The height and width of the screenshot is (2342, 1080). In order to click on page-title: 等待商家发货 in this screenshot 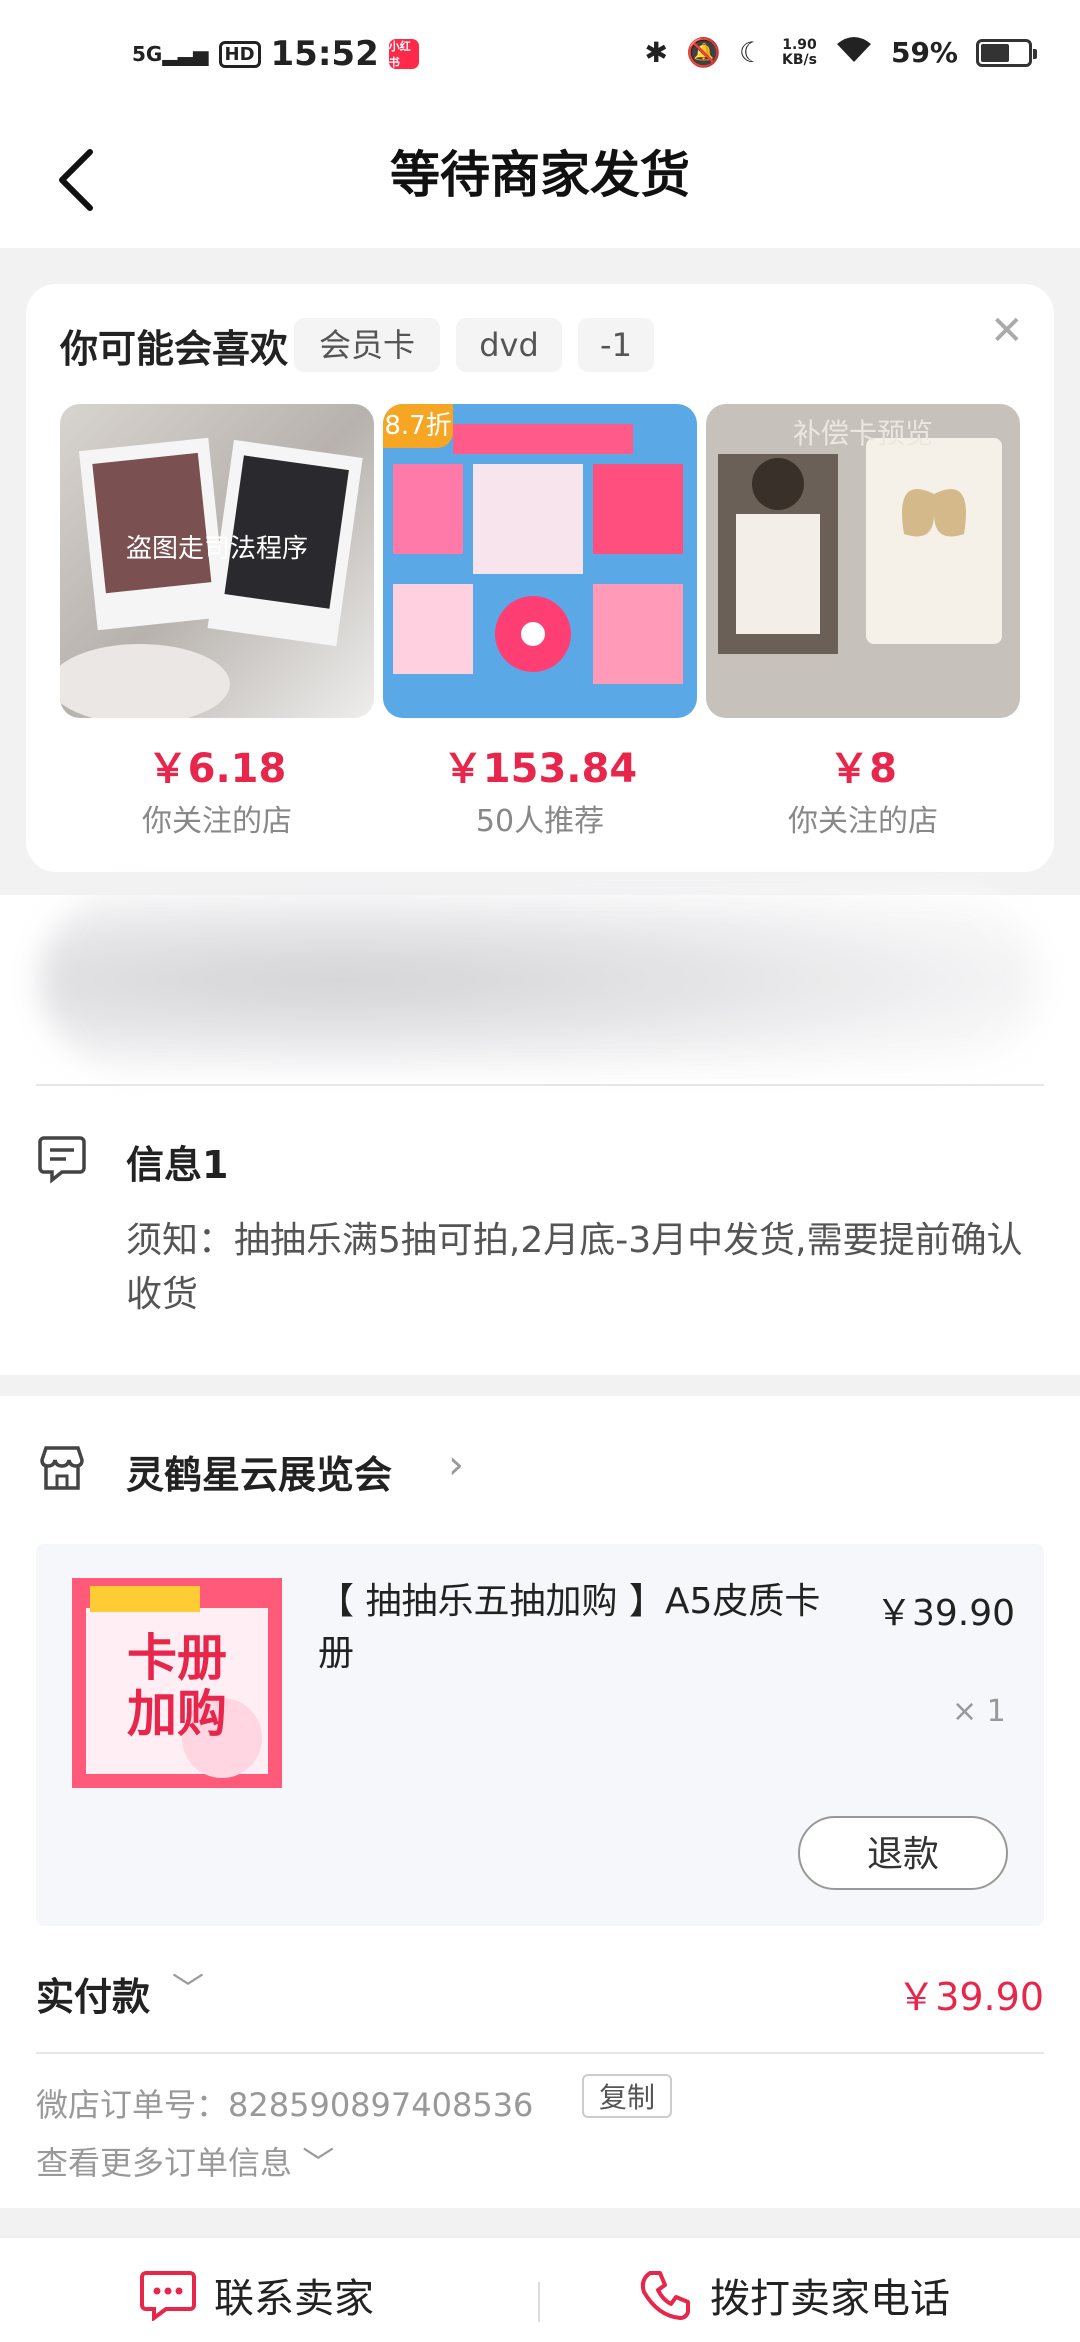, I will do `click(540, 175)`.